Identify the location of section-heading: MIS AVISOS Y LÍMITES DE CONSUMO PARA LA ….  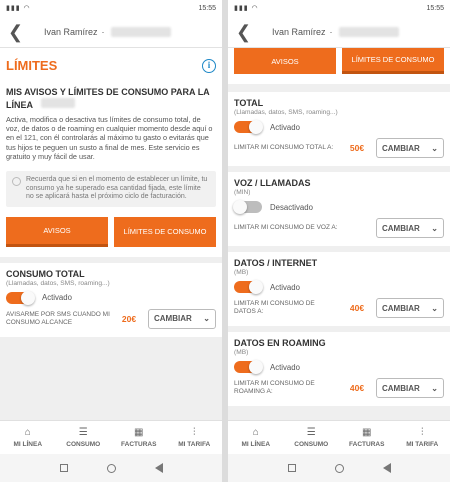
(111, 95).